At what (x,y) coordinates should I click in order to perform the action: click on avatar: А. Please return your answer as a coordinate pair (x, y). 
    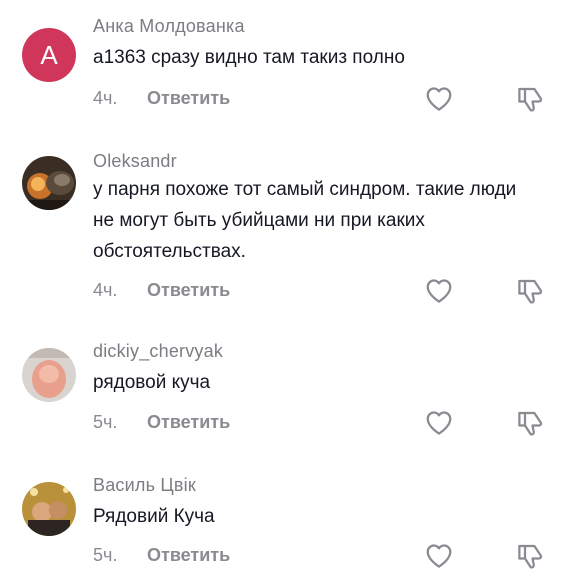
    Looking at the image, I should click on (49, 55).